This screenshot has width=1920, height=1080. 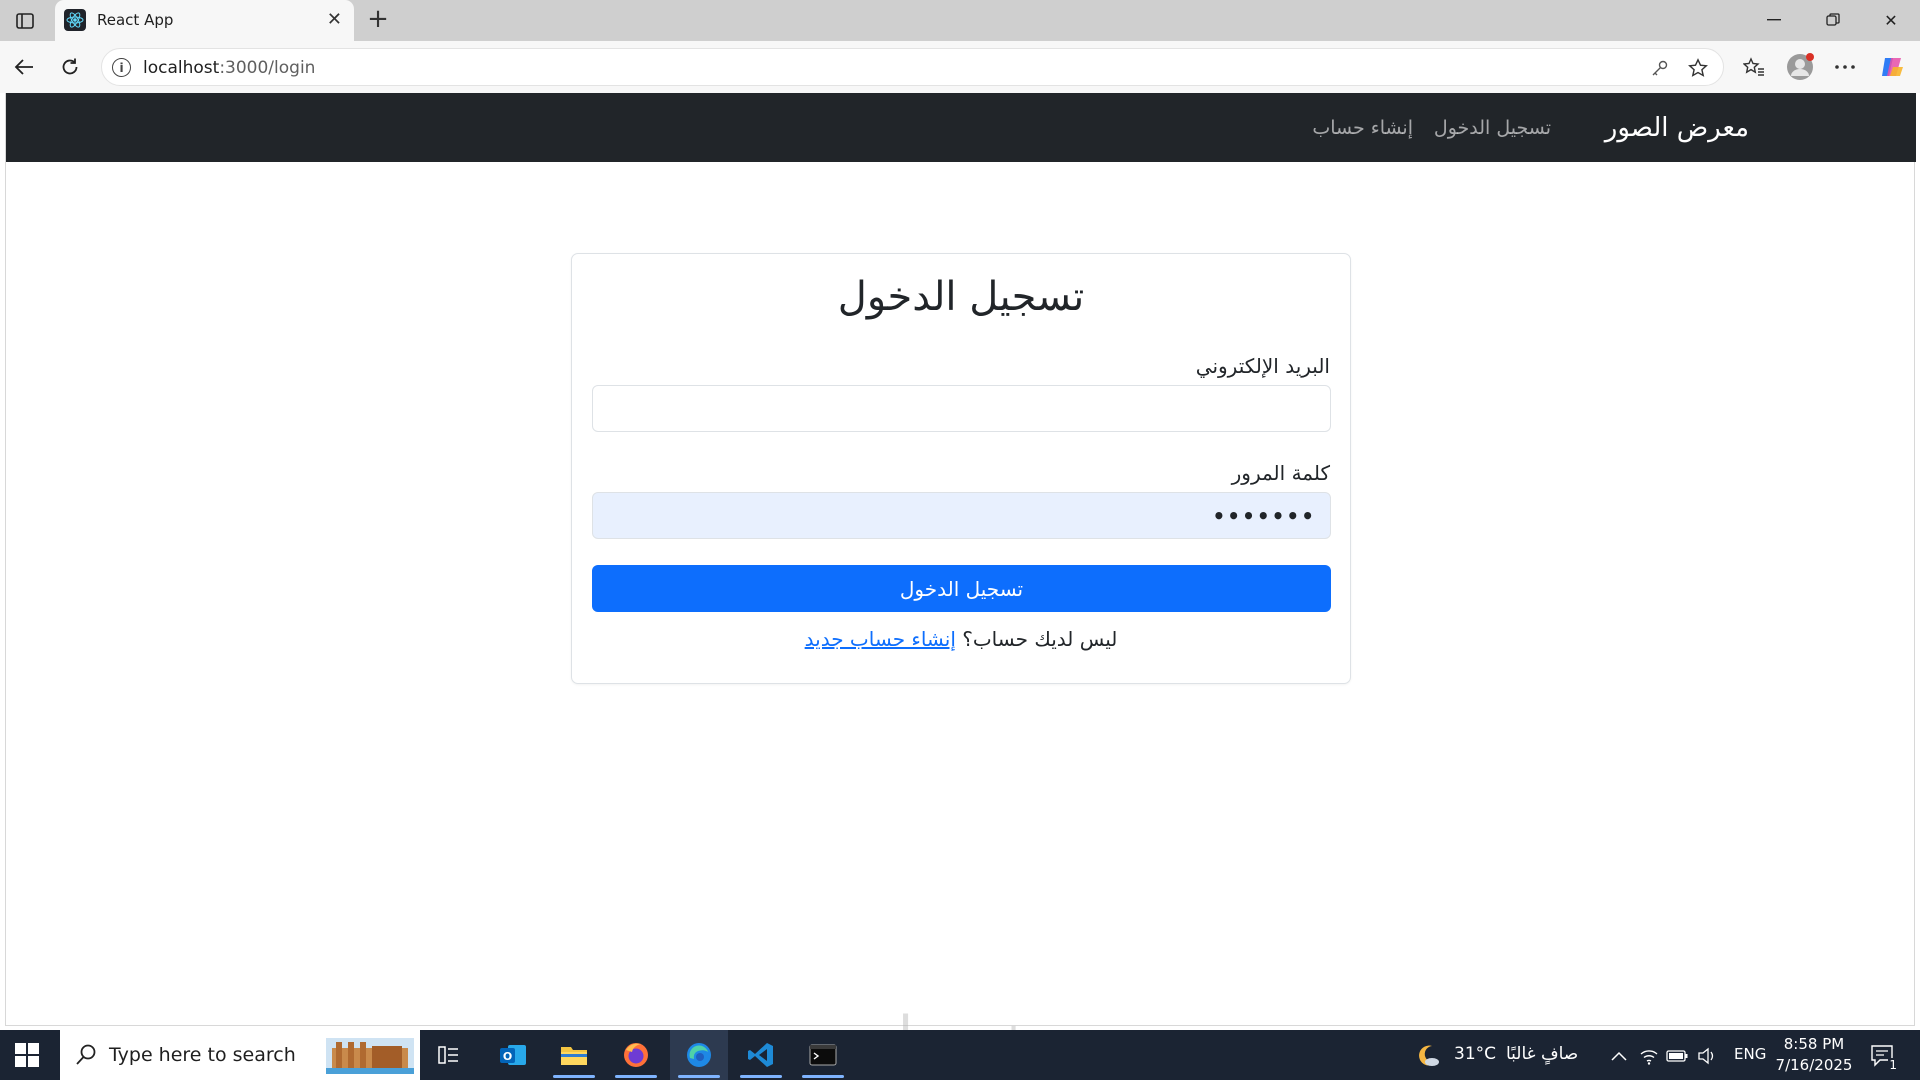 What do you see at coordinates (25, 21) in the screenshot?
I see `sidebar-toggle-icon` at bounding box center [25, 21].